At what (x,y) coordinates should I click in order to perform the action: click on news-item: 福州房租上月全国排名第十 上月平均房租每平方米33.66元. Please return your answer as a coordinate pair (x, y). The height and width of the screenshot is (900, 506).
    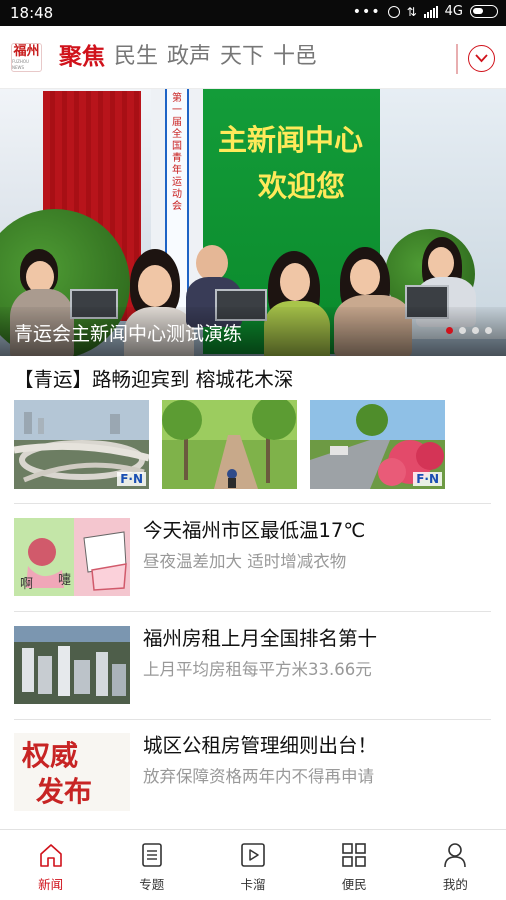
    Looking at the image, I should click on (253, 671).